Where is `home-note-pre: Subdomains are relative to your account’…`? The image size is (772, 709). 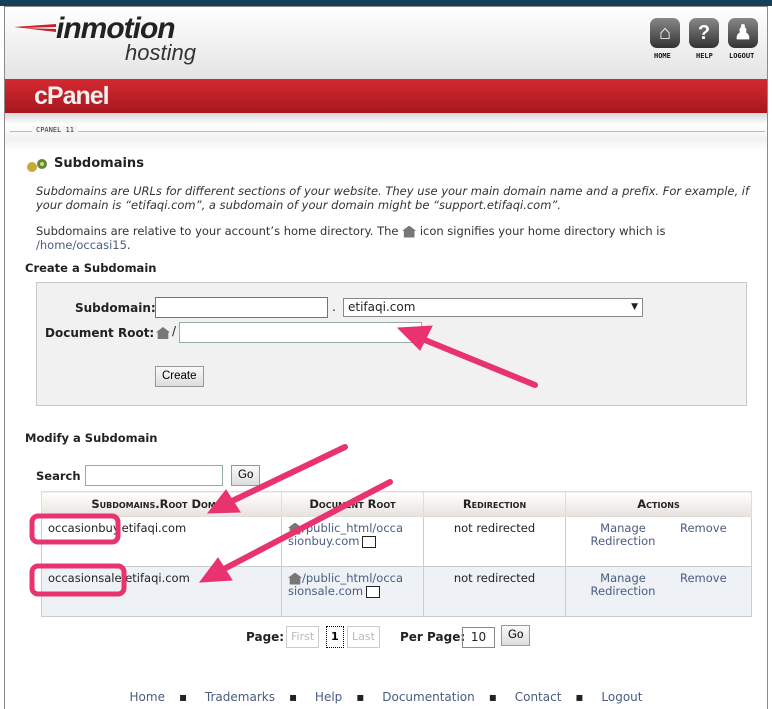
home-note-pre: Subdomains are relative to your account’… is located at coordinates (217, 231).